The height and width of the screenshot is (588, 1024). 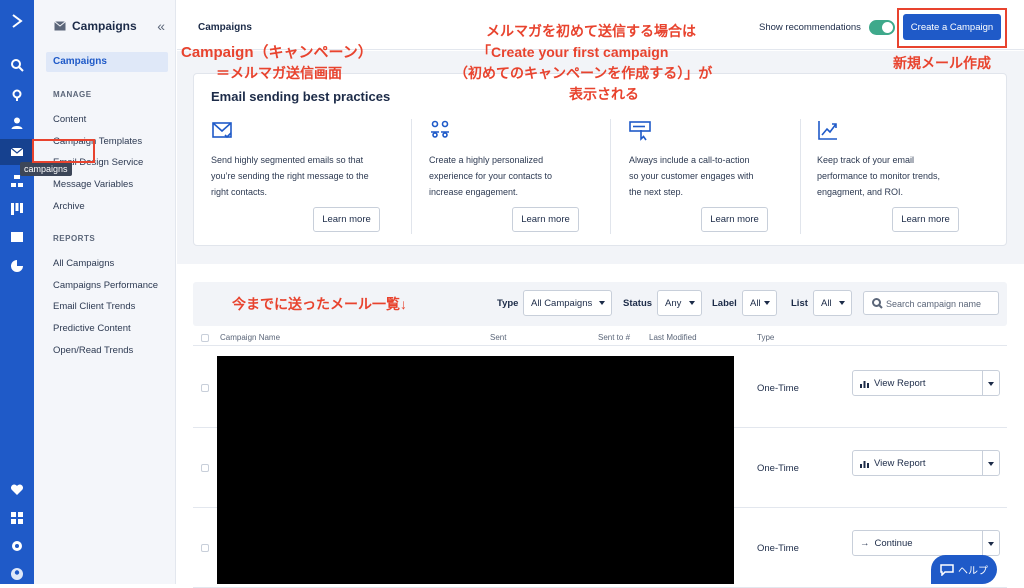 I want to click on status-filter-value: Any, so click(x=673, y=303).